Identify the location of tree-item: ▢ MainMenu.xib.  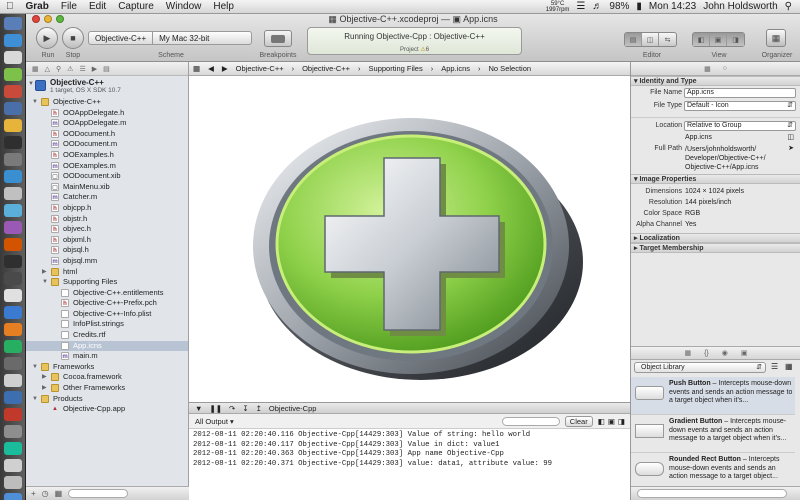
(107, 187).